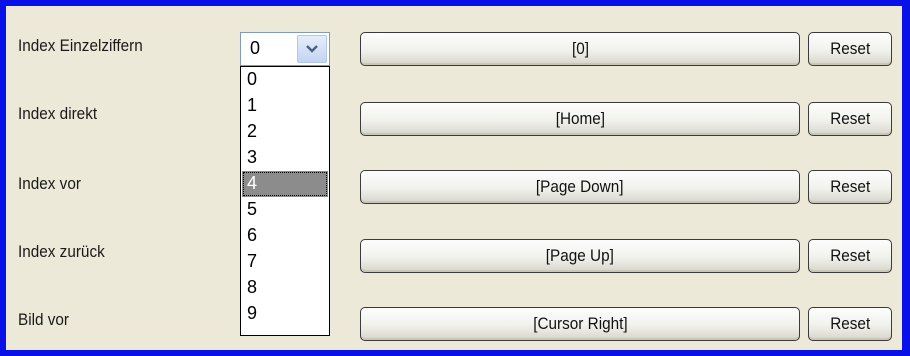 This screenshot has height=356, width=910. What do you see at coordinates (285, 314) in the screenshot?
I see `dropdown-option-9: 9` at bounding box center [285, 314].